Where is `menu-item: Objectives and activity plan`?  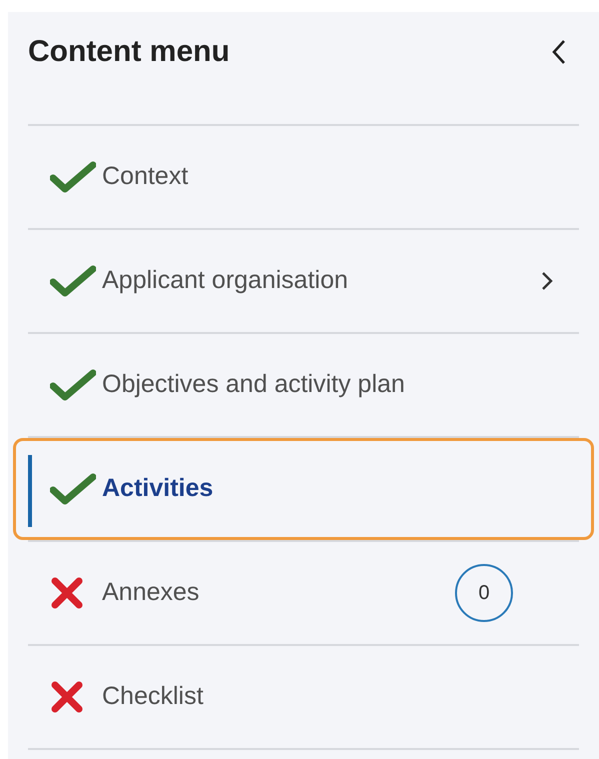
menu-item: Objectives and activity plan is located at coordinates (303, 385).